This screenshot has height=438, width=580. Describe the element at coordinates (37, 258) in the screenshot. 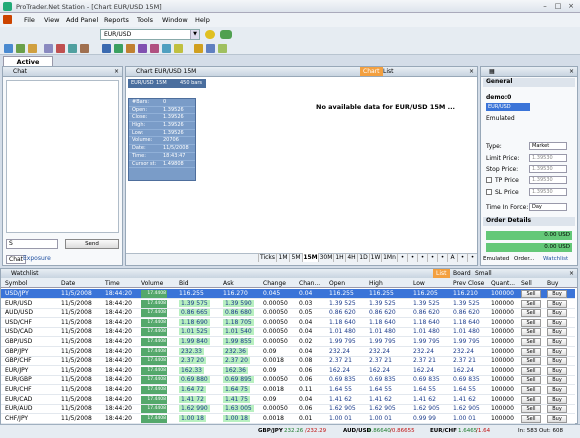

I see `tab-exposure: Exposure` at that location.